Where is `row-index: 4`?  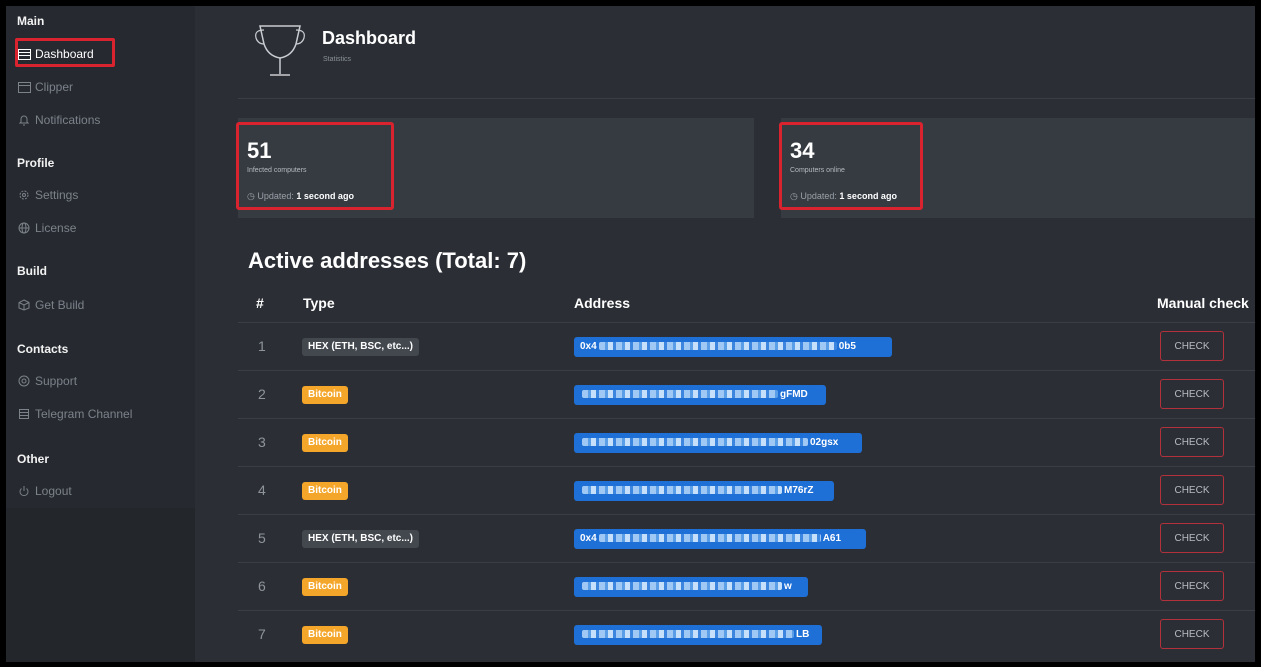
row-index: 4 is located at coordinates (262, 490).